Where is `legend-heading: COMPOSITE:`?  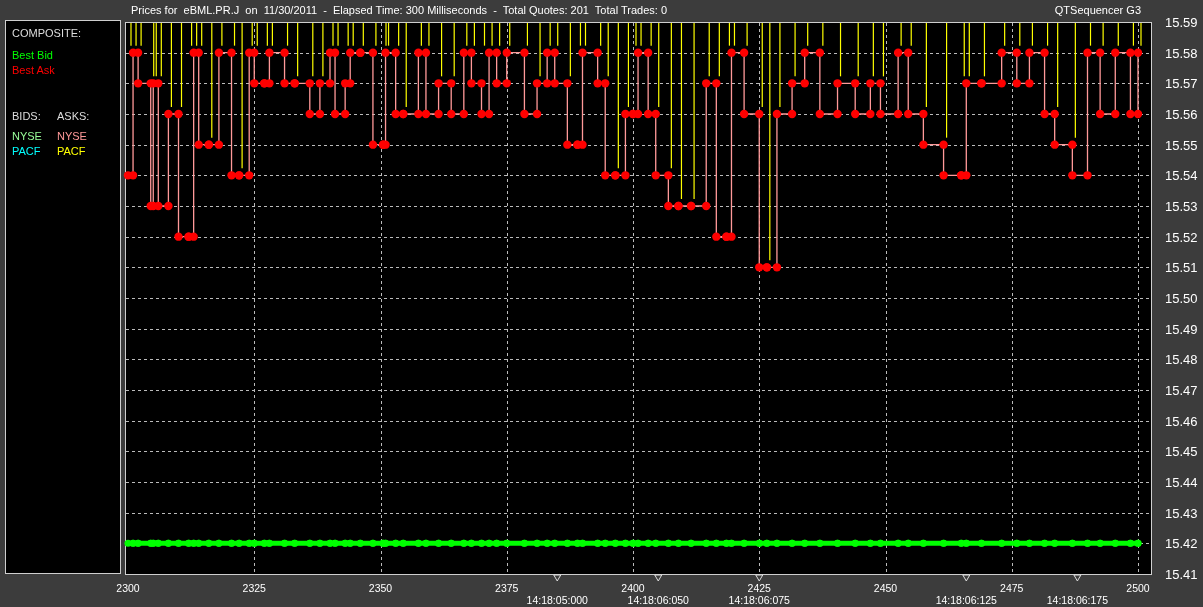
legend-heading: COMPOSITE: is located at coordinates (47, 33).